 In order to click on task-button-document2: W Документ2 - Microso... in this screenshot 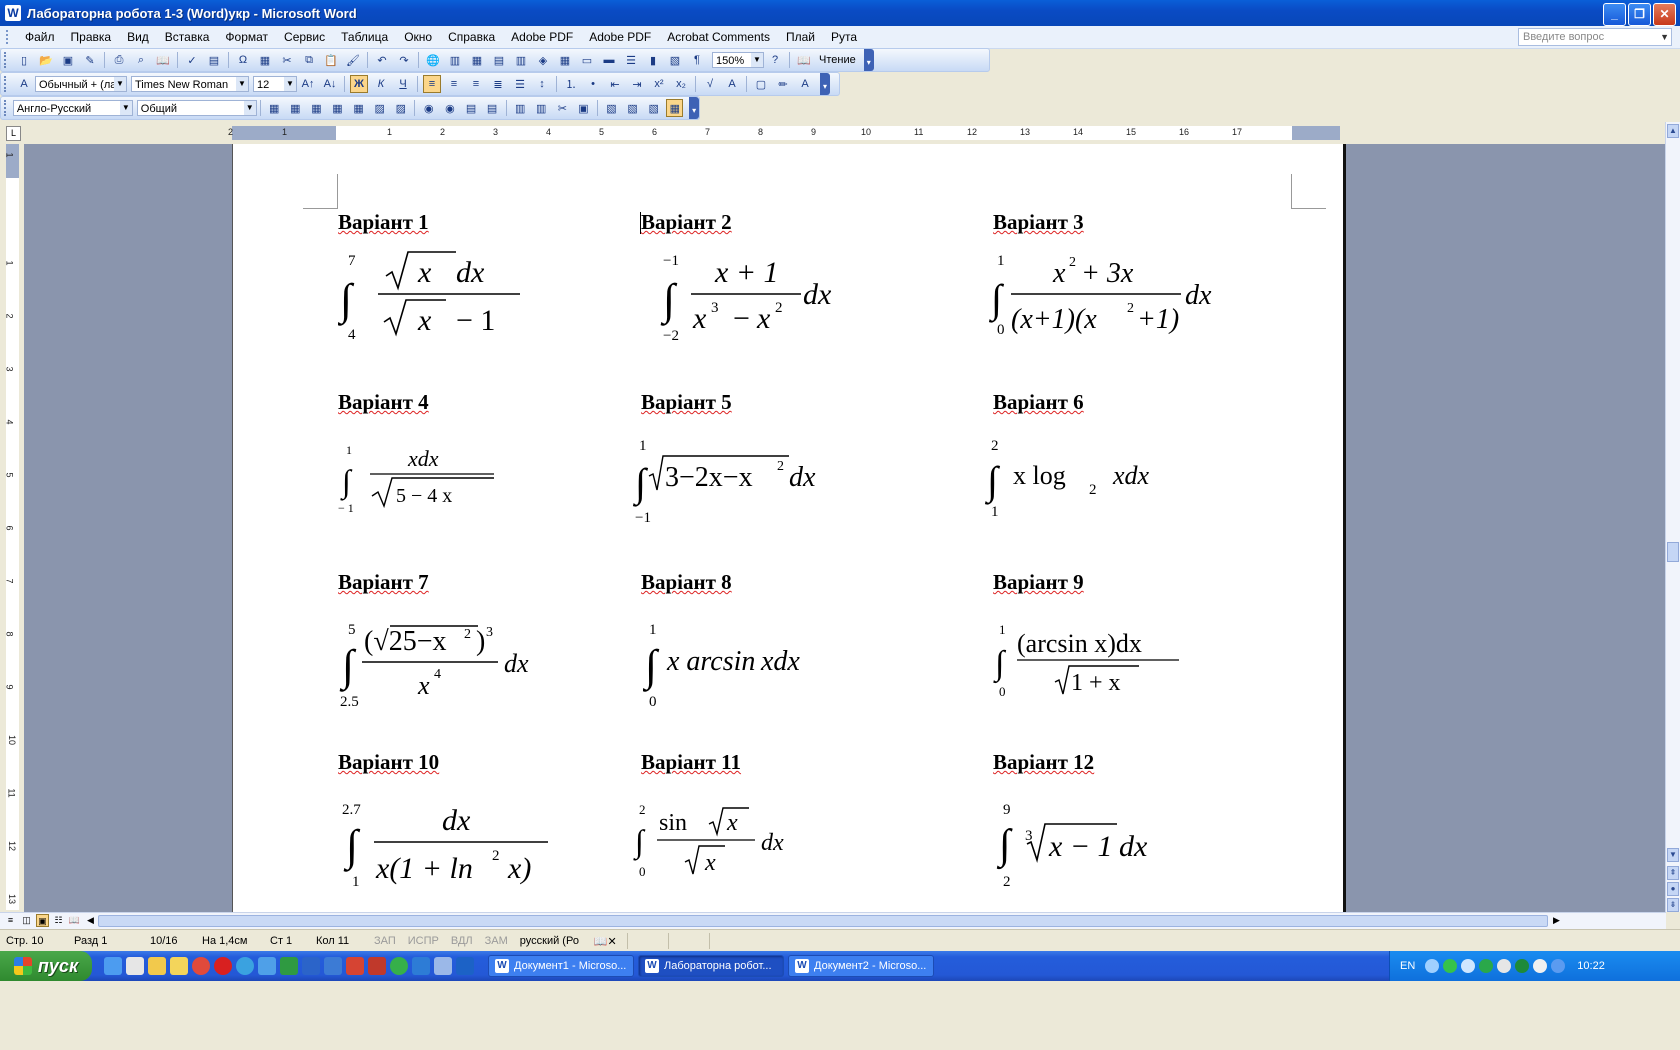, I will do `click(861, 966)`.